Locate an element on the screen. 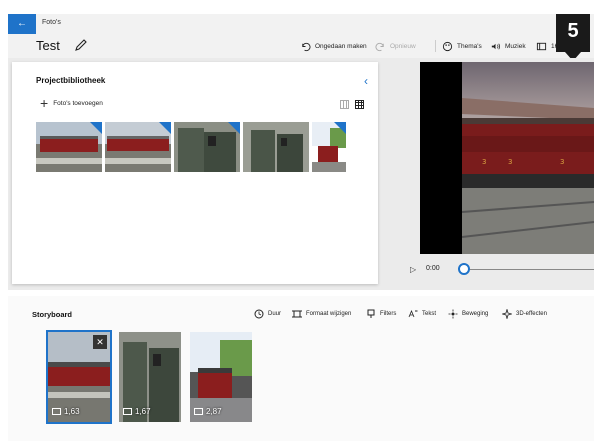  clock-icon is located at coordinates (259, 314).